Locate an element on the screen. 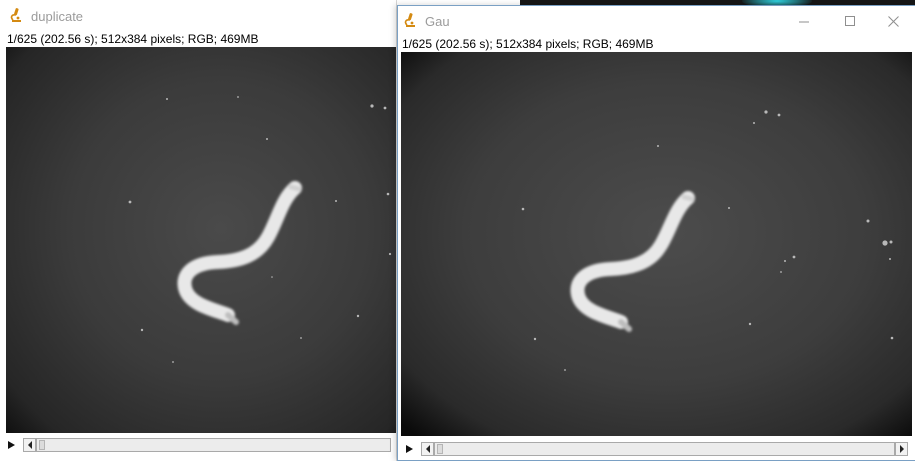  window-title: duplicate is located at coordinates (57, 16).